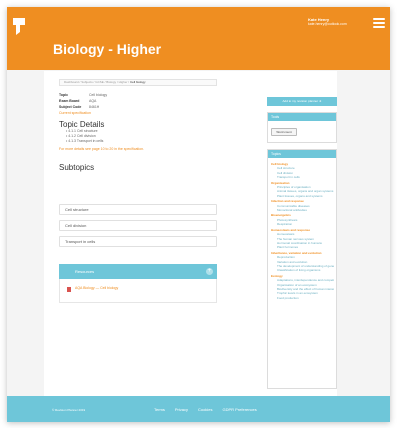 This screenshot has width=397, height=428. Describe the element at coordinates (159, 409) in the screenshot. I see `footer-link-terms: Terms` at that location.